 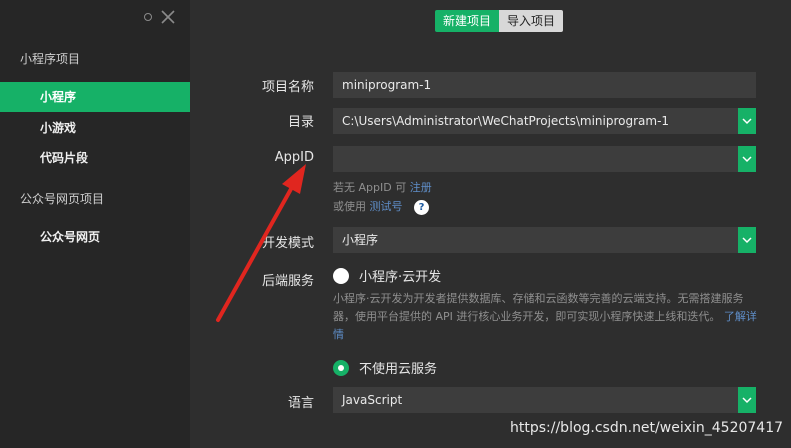 I want to click on dev-mode-dropdown-button, so click(x=747, y=240).